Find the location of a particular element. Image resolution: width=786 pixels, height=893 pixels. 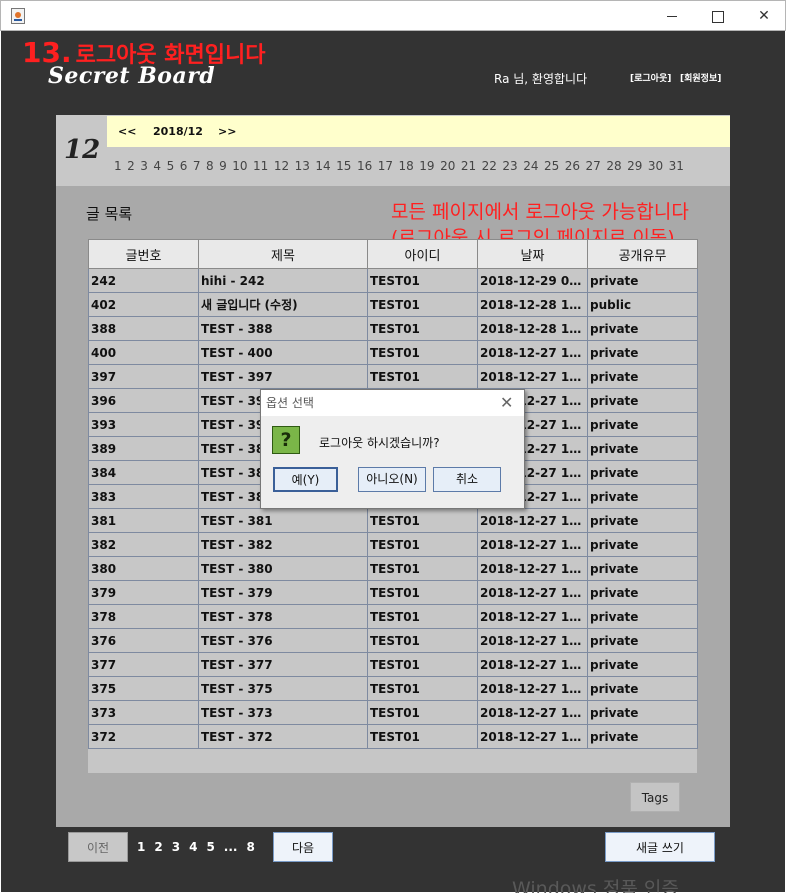

calendar-date: 16 is located at coordinates (364, 166).